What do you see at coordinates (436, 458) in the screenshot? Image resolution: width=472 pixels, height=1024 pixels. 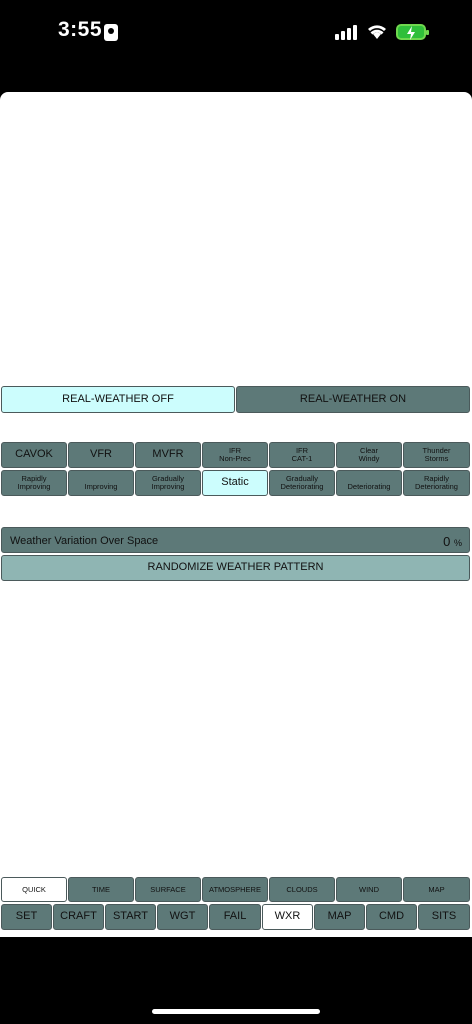 I see `preset-sublabel: Storms` at bounding box center [436, 458].